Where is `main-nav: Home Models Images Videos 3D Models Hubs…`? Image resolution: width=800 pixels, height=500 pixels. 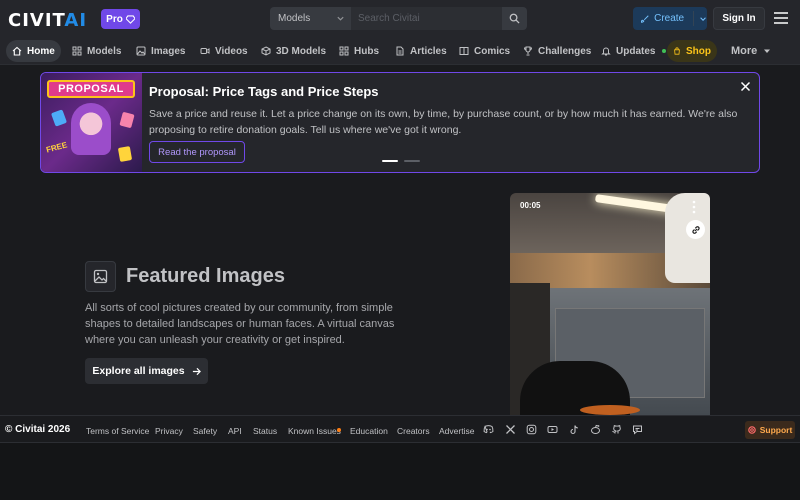
main-nav: Home Models Images Videos 3D Models Hubs… is located at coordinates (400, 51).